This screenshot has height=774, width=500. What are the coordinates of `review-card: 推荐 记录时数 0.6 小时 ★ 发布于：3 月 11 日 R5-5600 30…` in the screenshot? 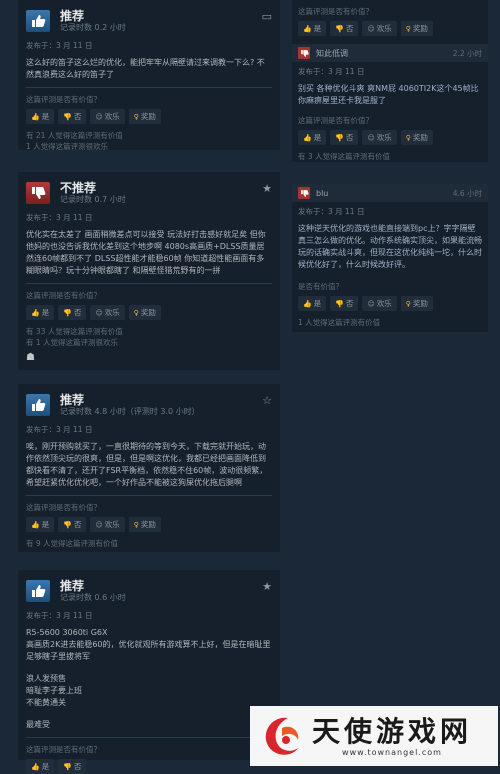 It's located at (149, 672).